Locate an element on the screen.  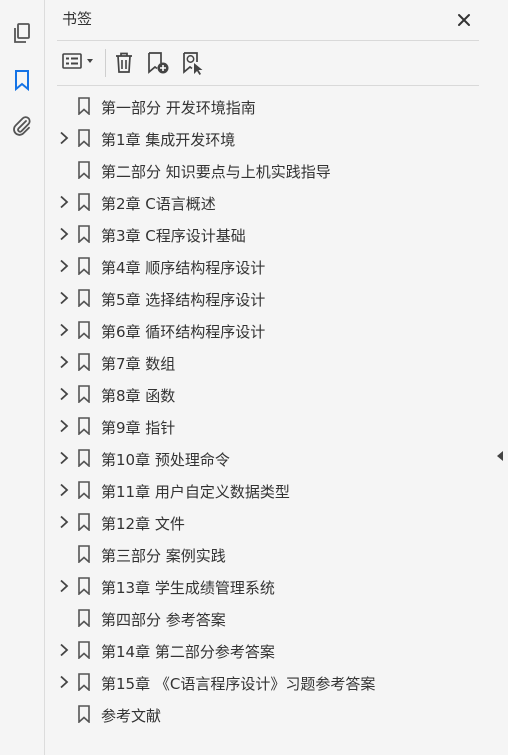
bookmark-item: 第2章 C语言概述 is located at coordinates (268, 202).